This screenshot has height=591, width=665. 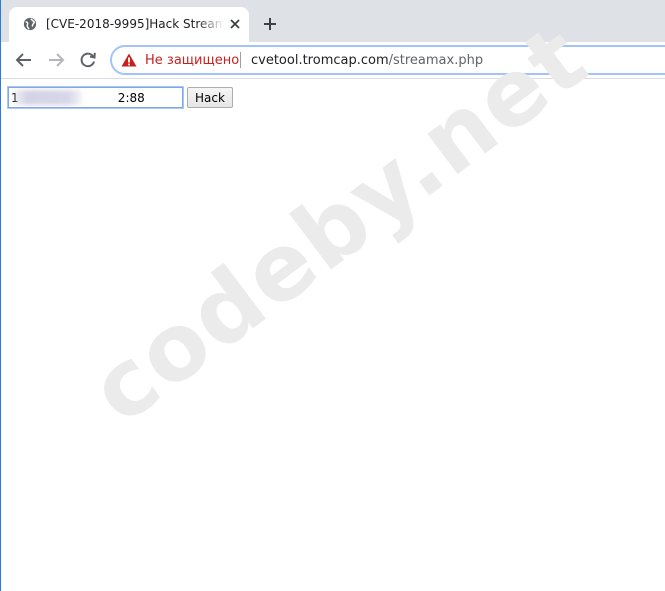 I want to click on globe-icon, so click(x=30, y=24).